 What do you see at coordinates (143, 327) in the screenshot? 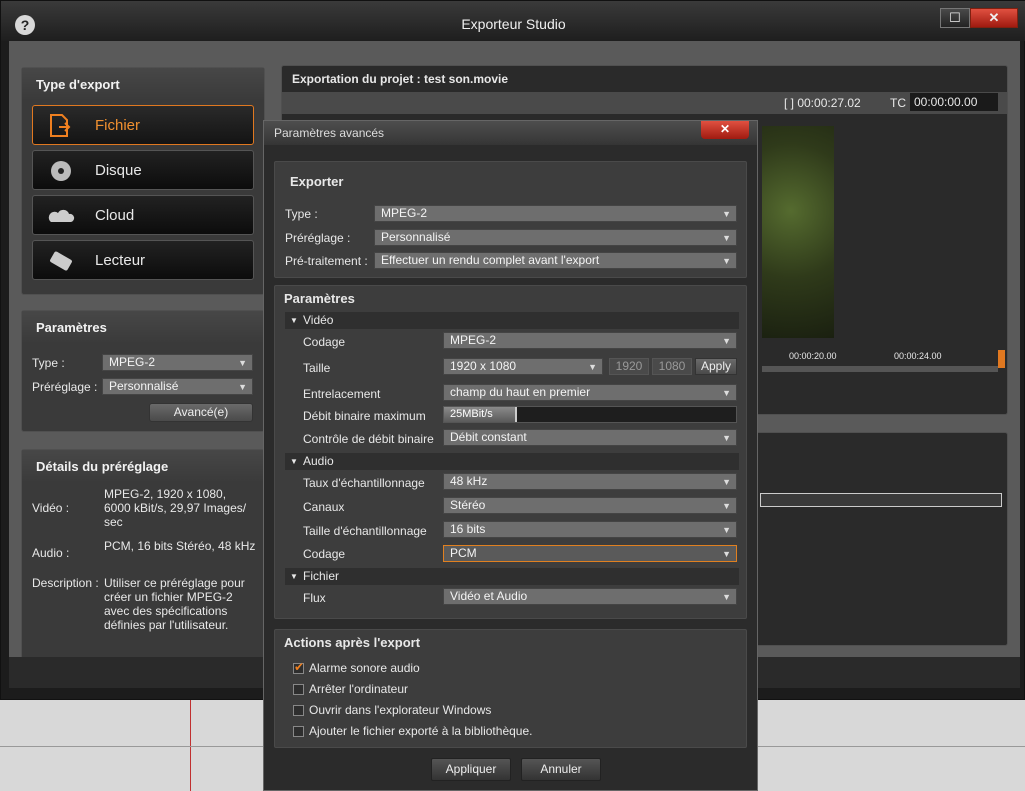
I see `params-title: Paramètres` at bounding box center [143, 327].